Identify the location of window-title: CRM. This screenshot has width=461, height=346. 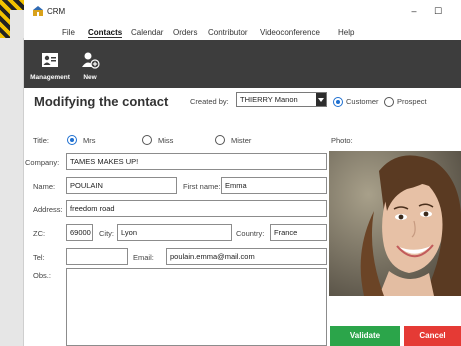
(56, 11).